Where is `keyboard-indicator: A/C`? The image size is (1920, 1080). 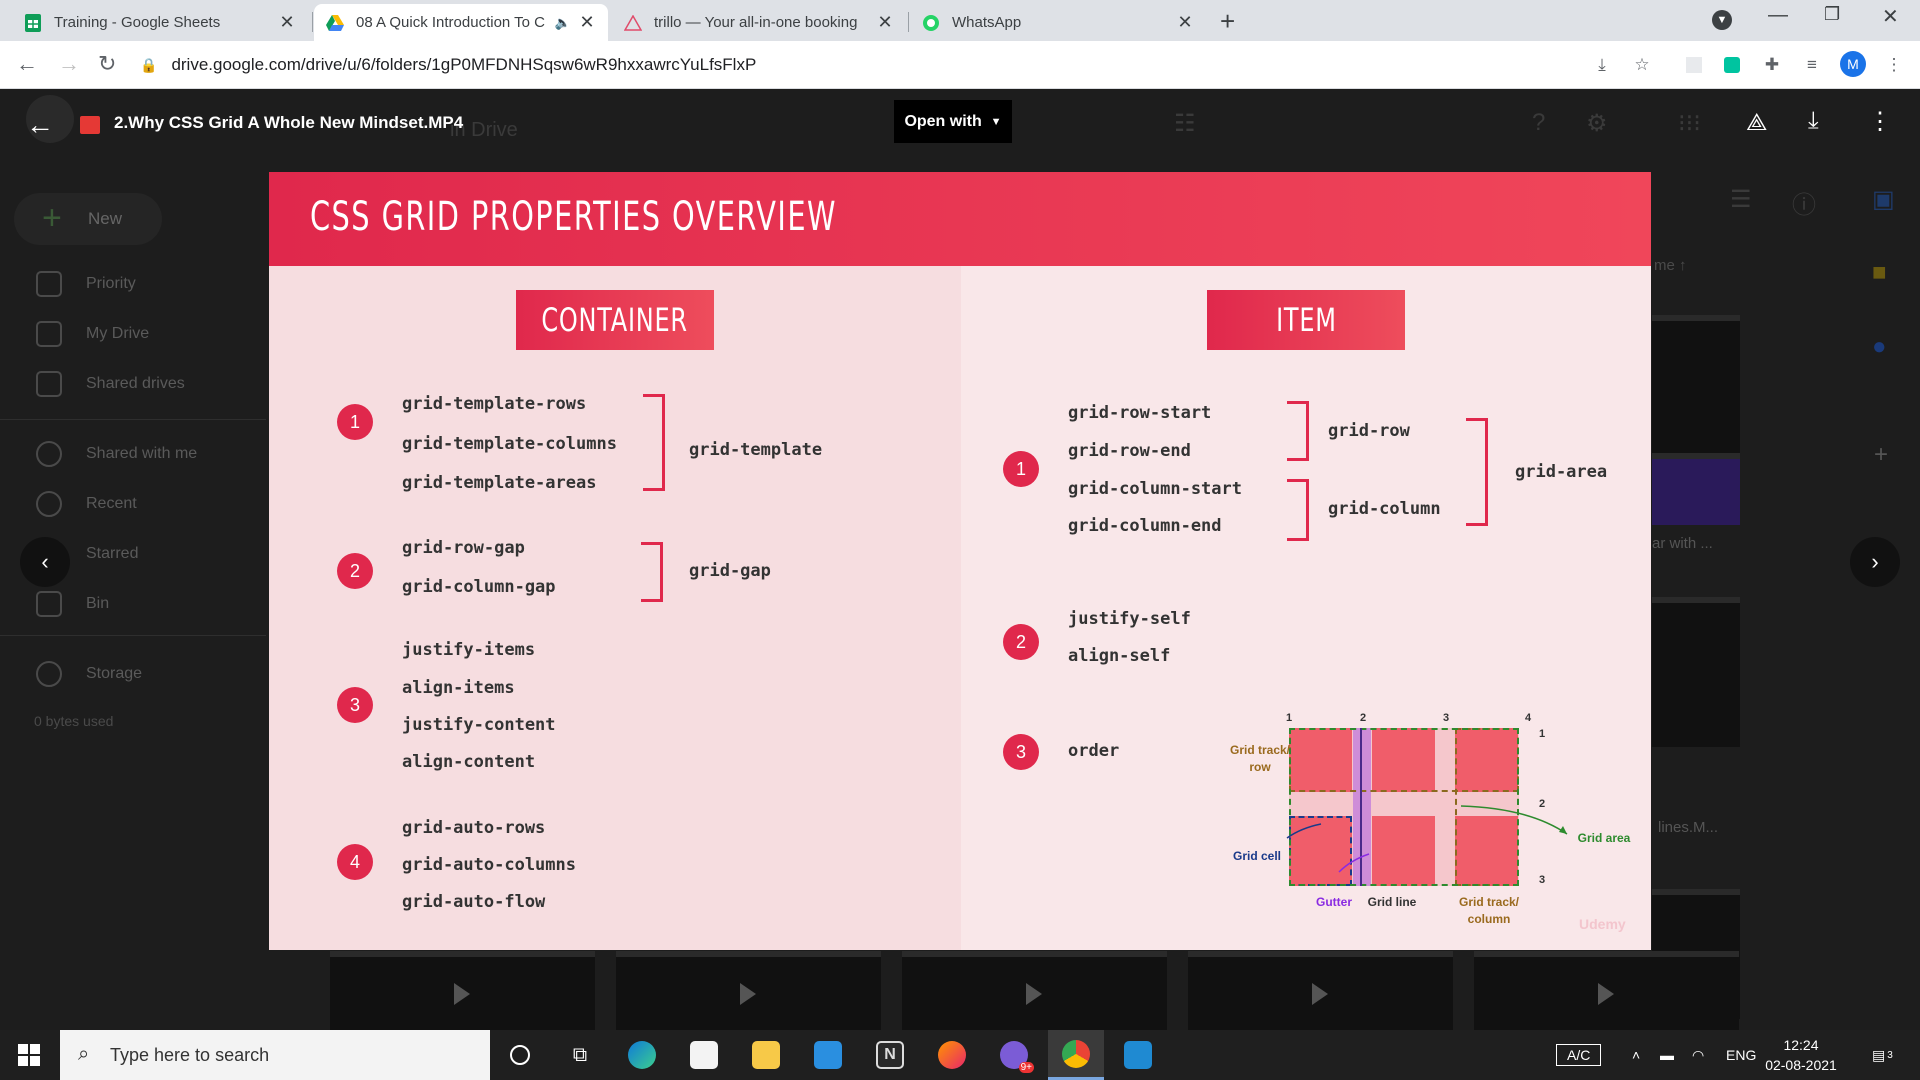 keyboard-indicator: A/C is located at coordinates (1579, 1055).